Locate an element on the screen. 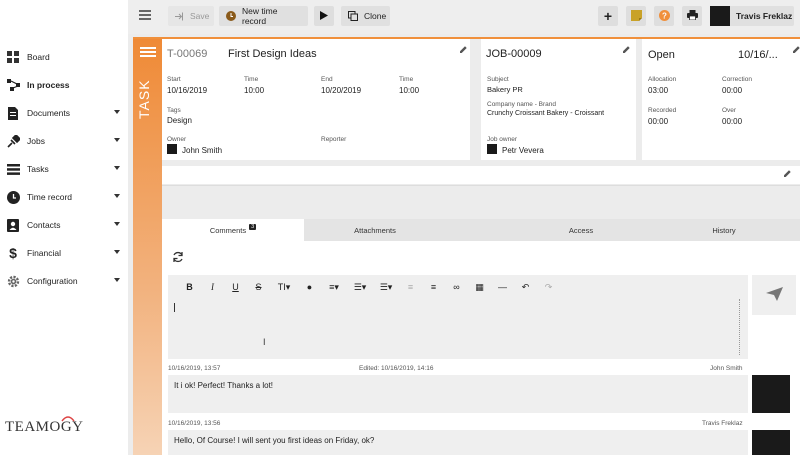 Image resolution: width=800 pixels, height=455 pixels. arrow-in-icon is located at coordinates (179, 16).